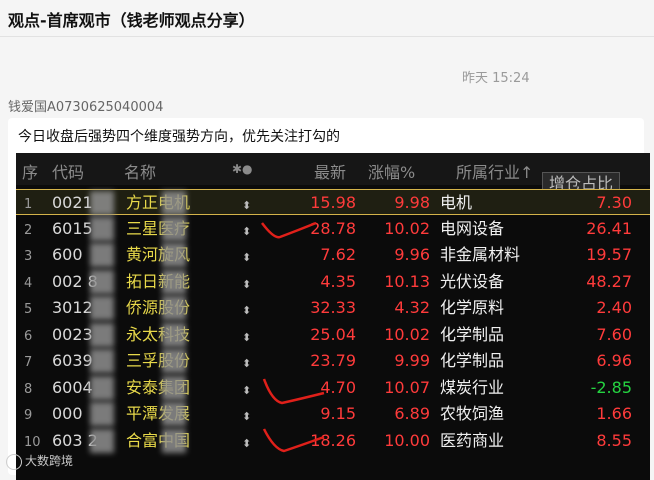 Image resolution: width=654 pixels, height=480 pixels. What do you see at coordinates (614, 440) in the screenshot?
I see `row-ratio: 8.55` at bounding box center [614, 440].